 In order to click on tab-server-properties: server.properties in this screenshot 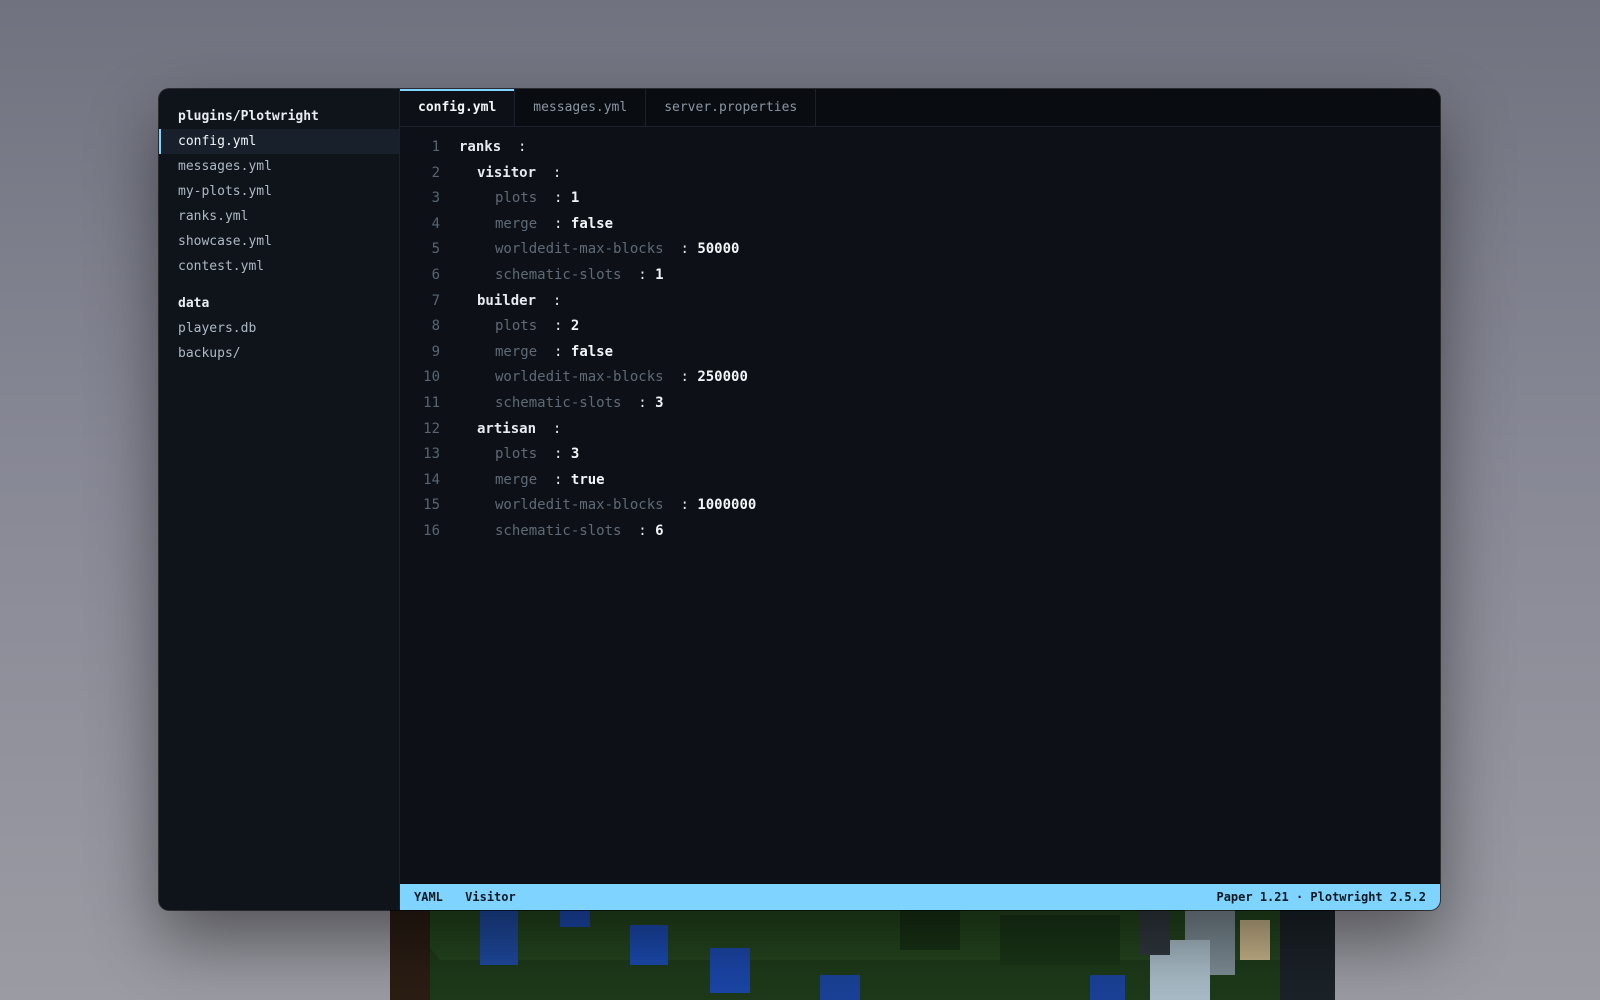, I will do `click(731, 107)`.